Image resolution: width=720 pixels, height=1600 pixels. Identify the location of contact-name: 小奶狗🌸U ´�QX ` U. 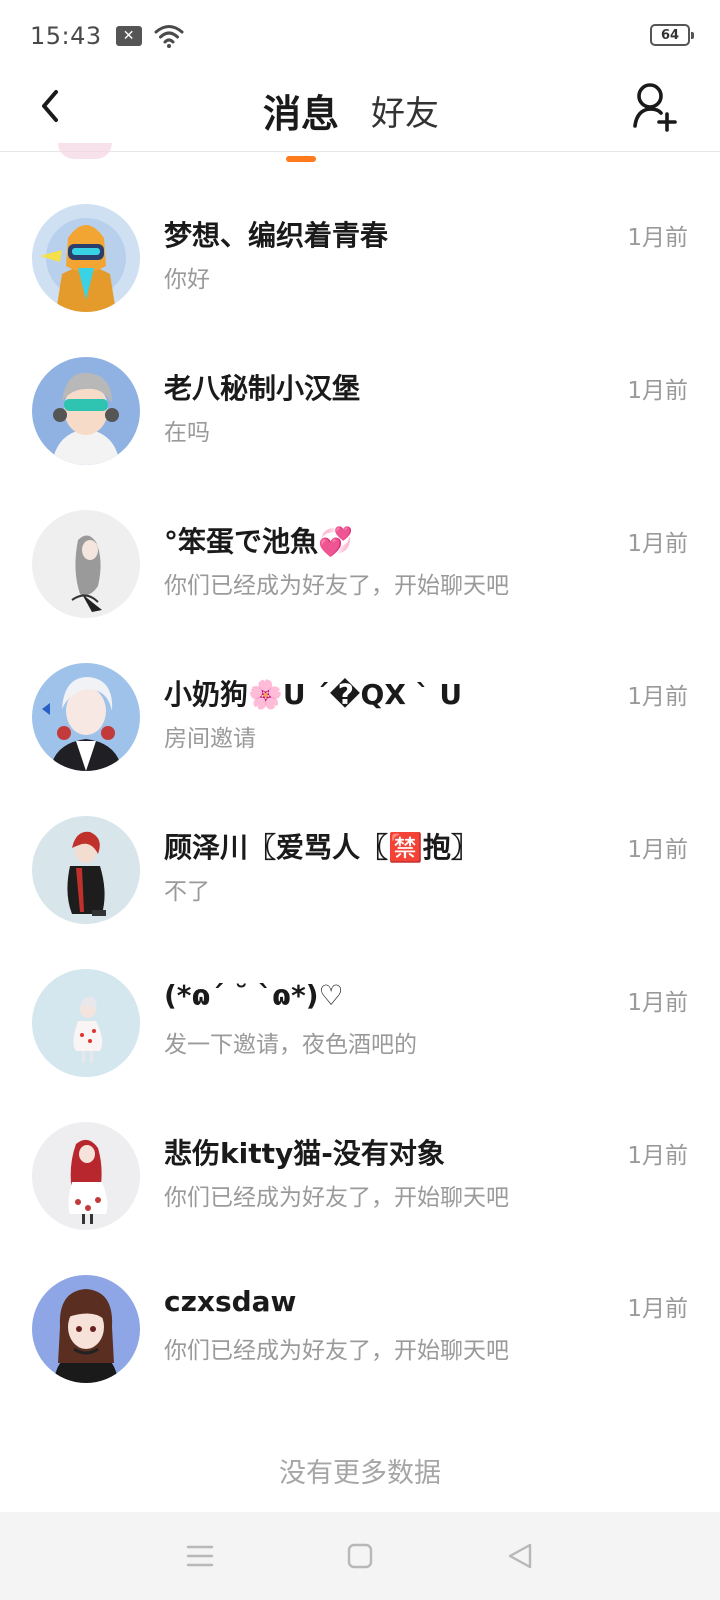
(313, 694).